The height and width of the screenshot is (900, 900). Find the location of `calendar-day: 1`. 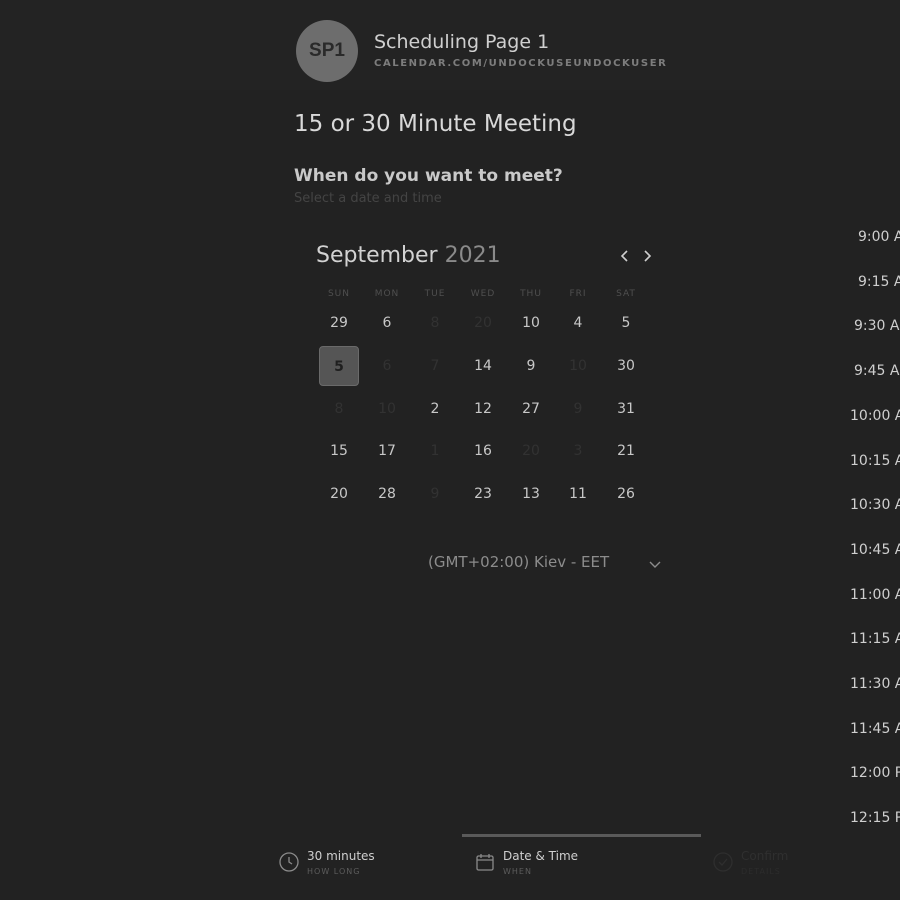

calendar-day: 1 is located at coordinates (435, 451).